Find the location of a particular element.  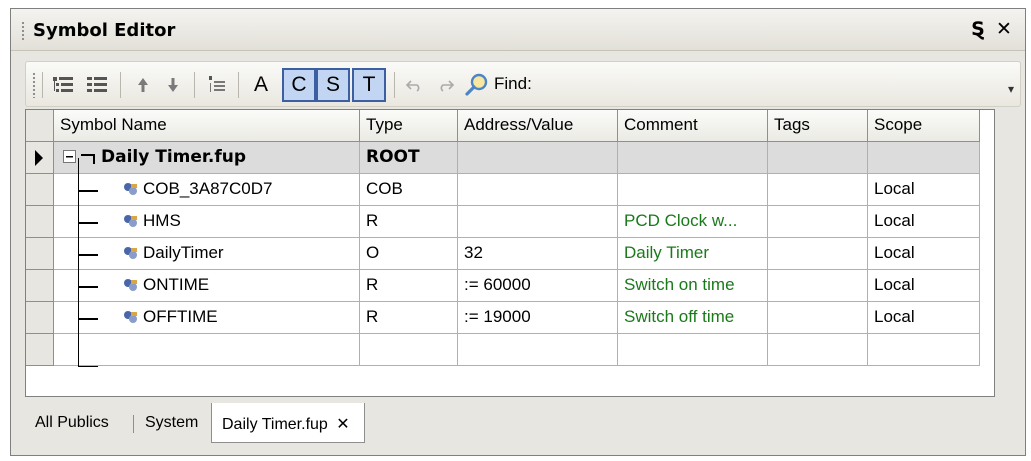

table-row: DailyTimer O 32 Daily Timer Local is located at coordinates (511, 254).